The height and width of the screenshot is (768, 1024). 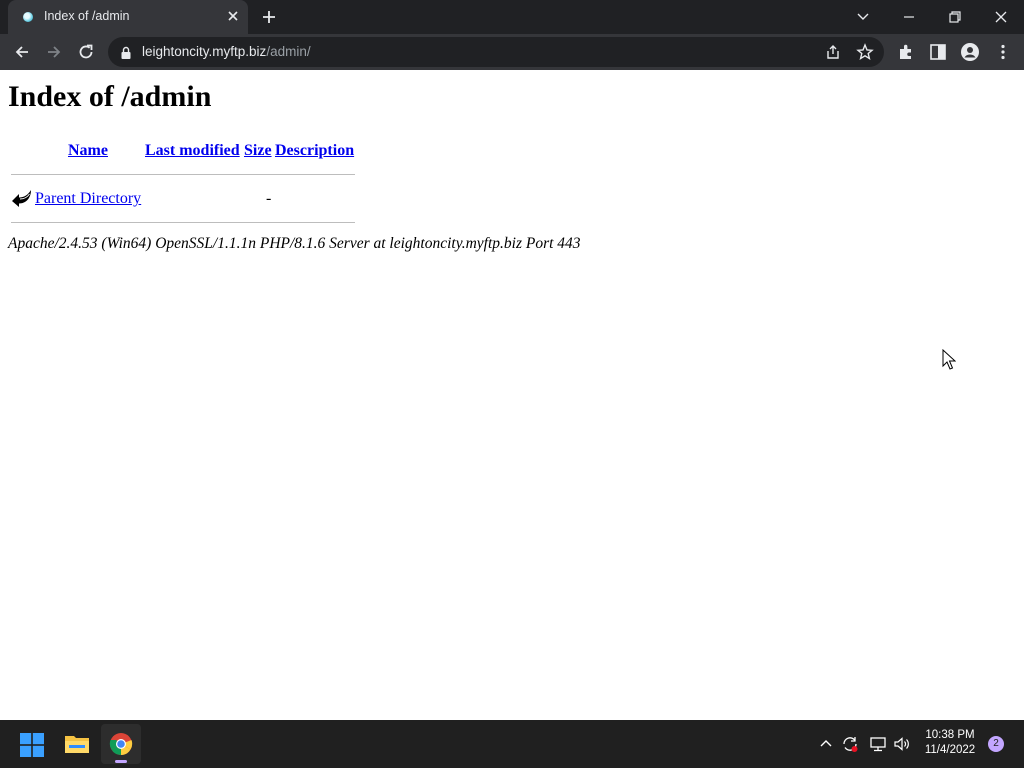 I want to click on chrome-button, so click(x=121, y=744).